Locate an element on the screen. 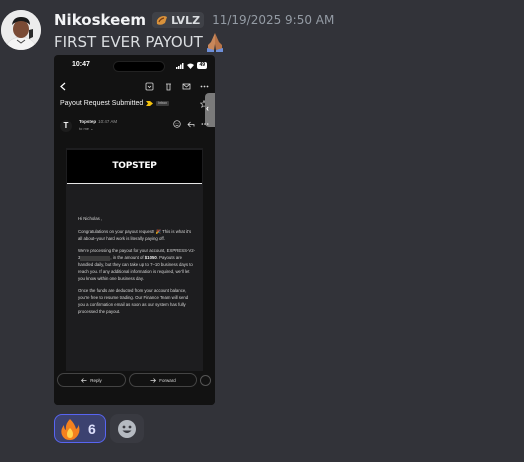 Image resolution: width=524 pixels, height=462 pixels. message-content: FIRST EVER PAYOUT is located at coordinates (140, 42).